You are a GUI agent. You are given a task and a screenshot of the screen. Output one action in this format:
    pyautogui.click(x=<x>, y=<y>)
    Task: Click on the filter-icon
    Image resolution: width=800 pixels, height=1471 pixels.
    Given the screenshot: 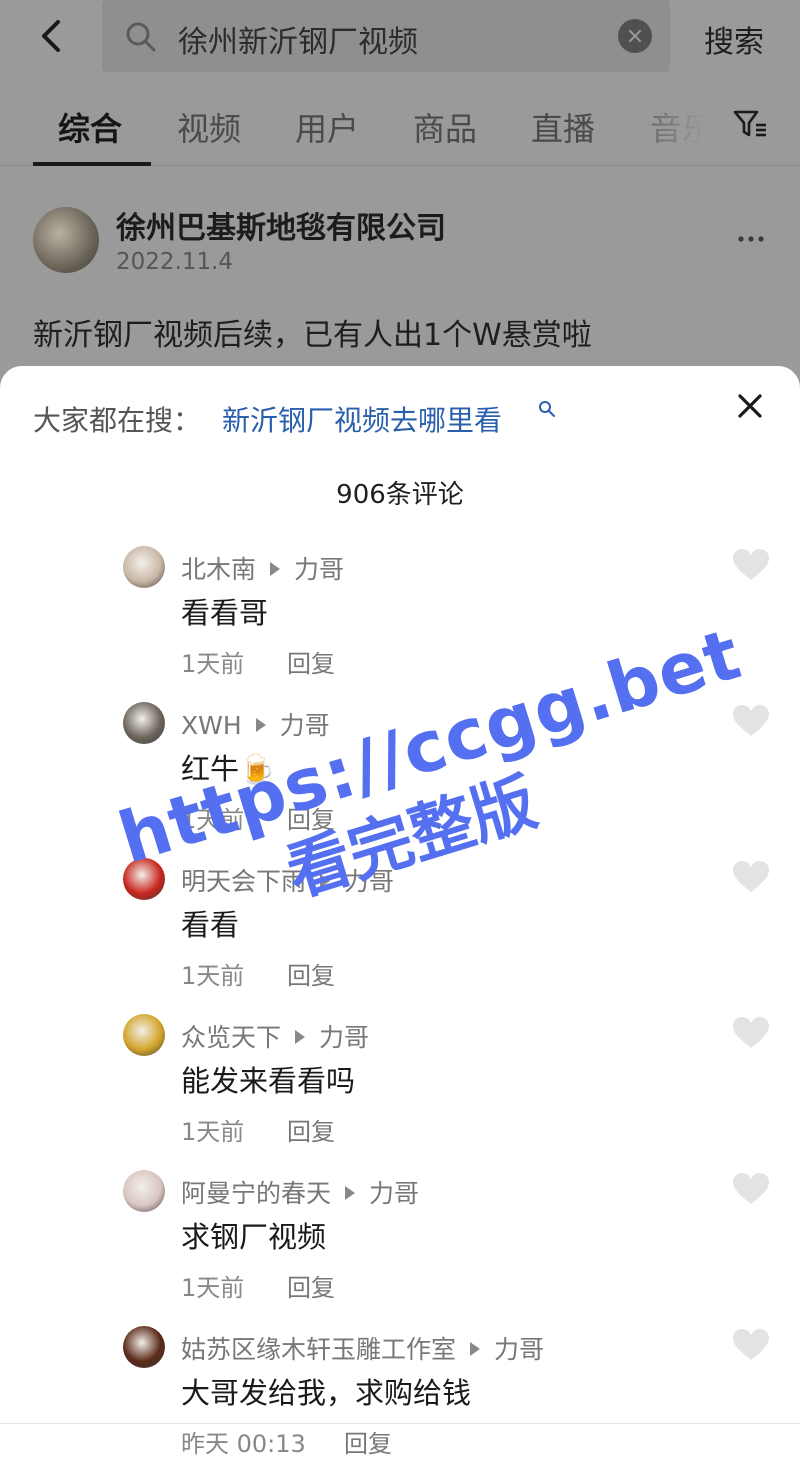 What is the action you would take?
    pyautogui.click(x=750, y=124)
    